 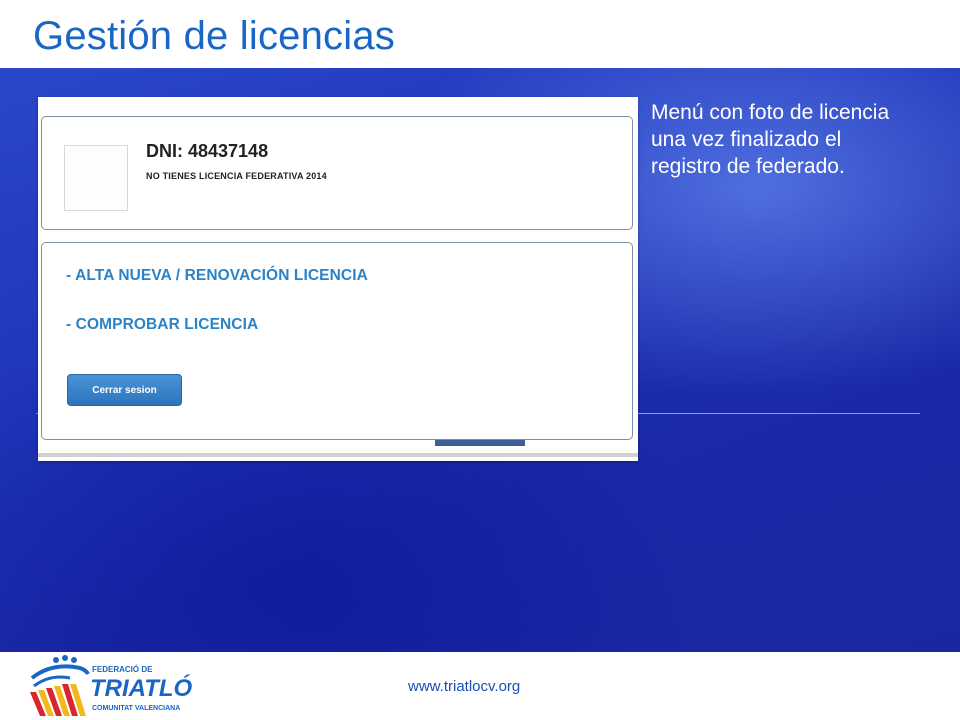 I want to click on new-renew-licence-link: - ALTA NUEVA / RENOVACIÓN LICENCIA, so click(x=217, y=276).